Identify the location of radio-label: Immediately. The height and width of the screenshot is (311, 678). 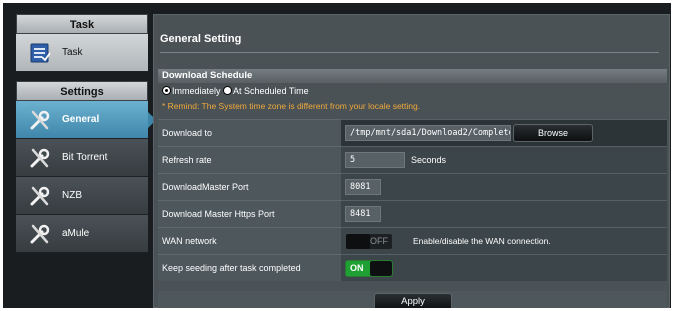
(196, 91).